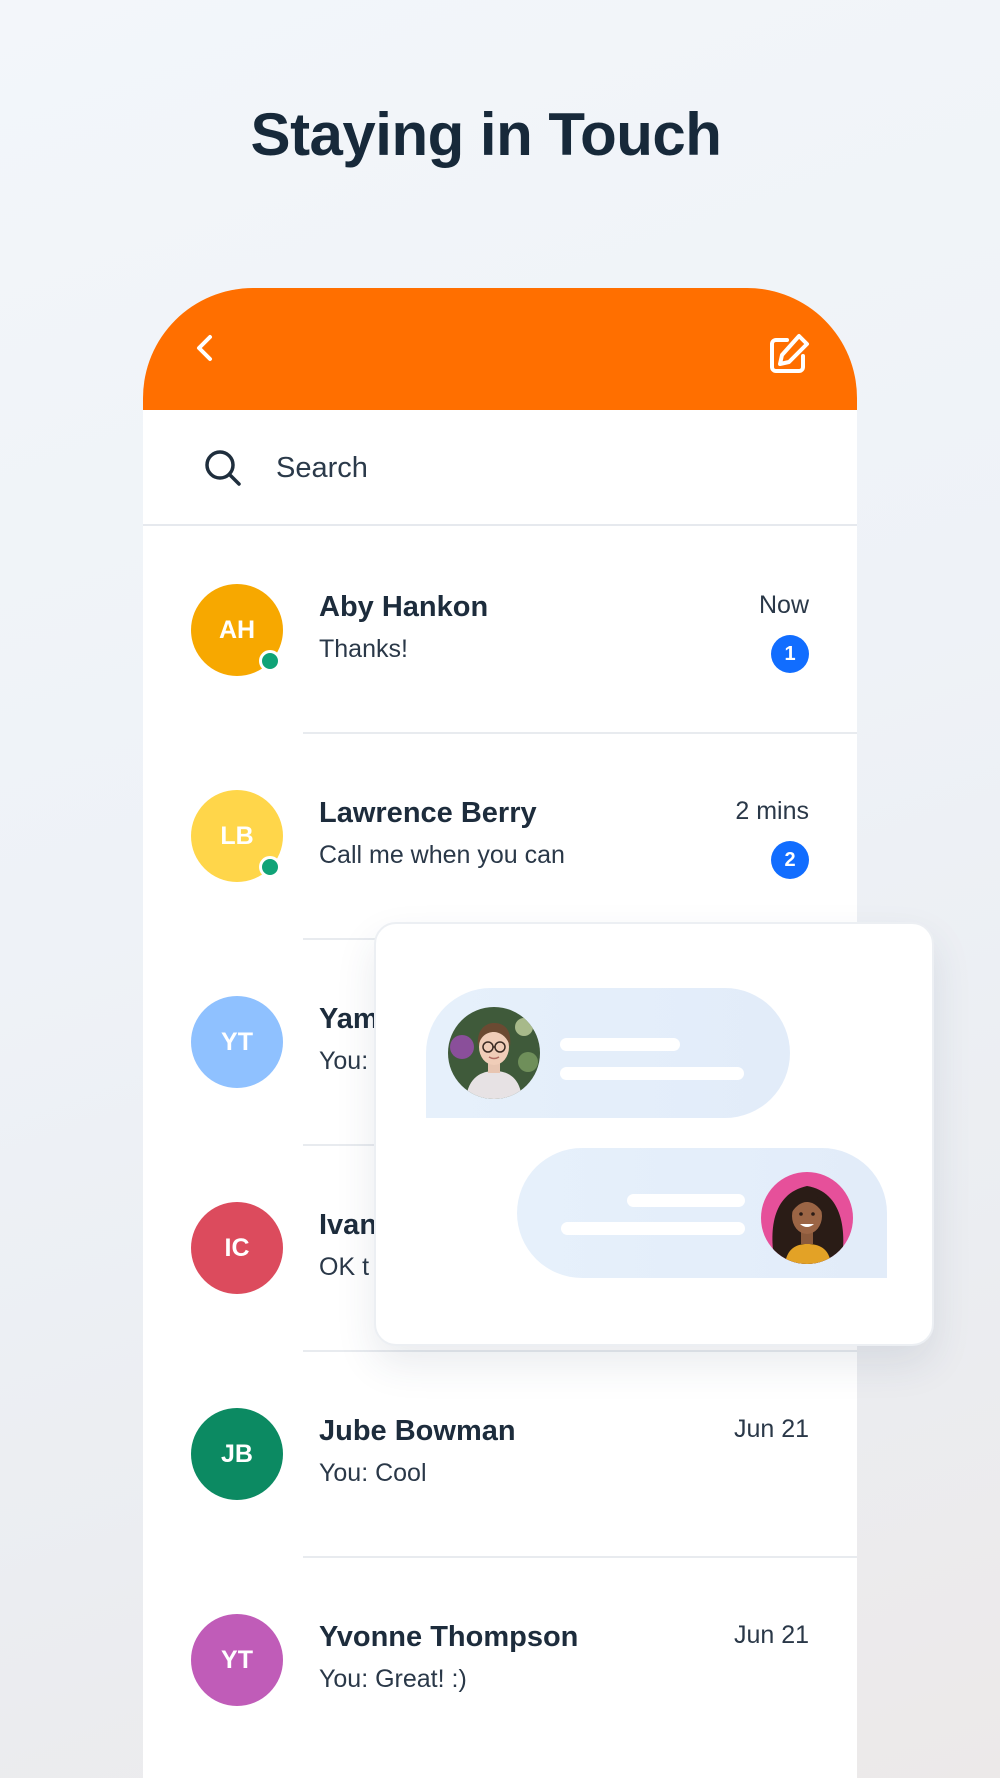 The height and width of the screenshot is (1778, 1000). What do you see at coordinates (417, 1431) in the screenshot?
I see `contact-name: Jube Bowman` at bounding box center [417, 1431].